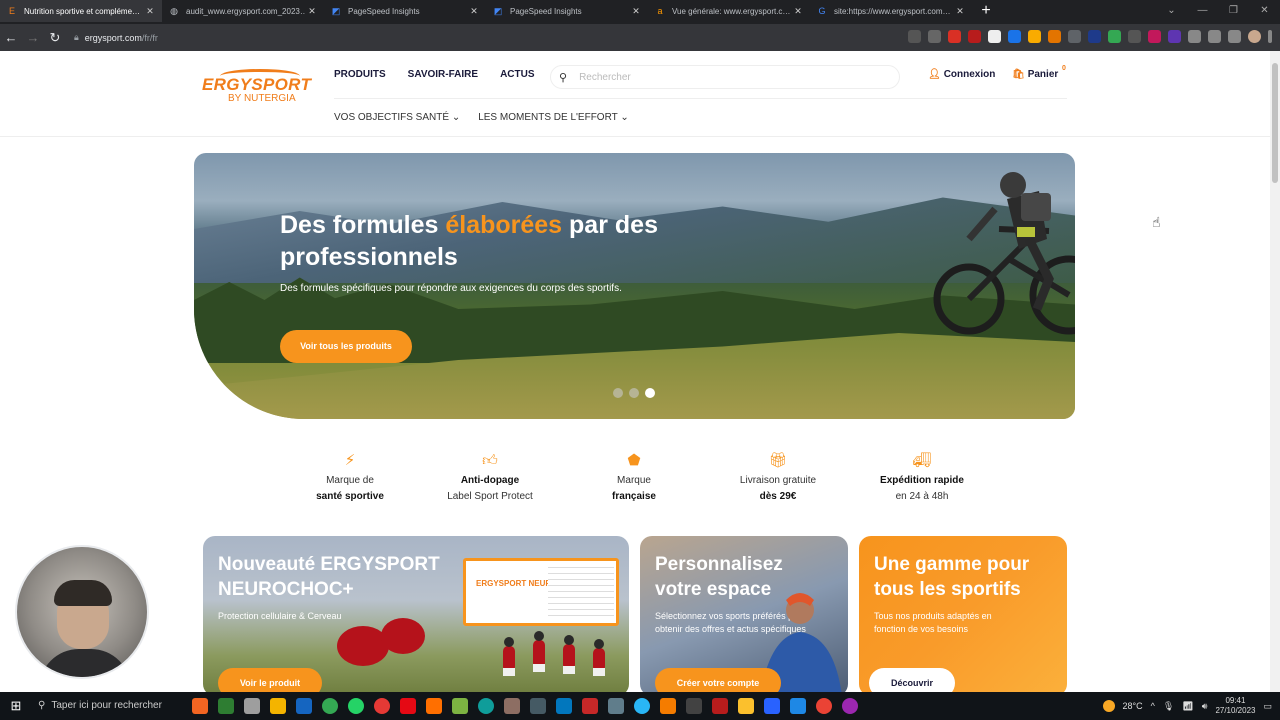  I want to click on netflix-icon, so click(408, 706).